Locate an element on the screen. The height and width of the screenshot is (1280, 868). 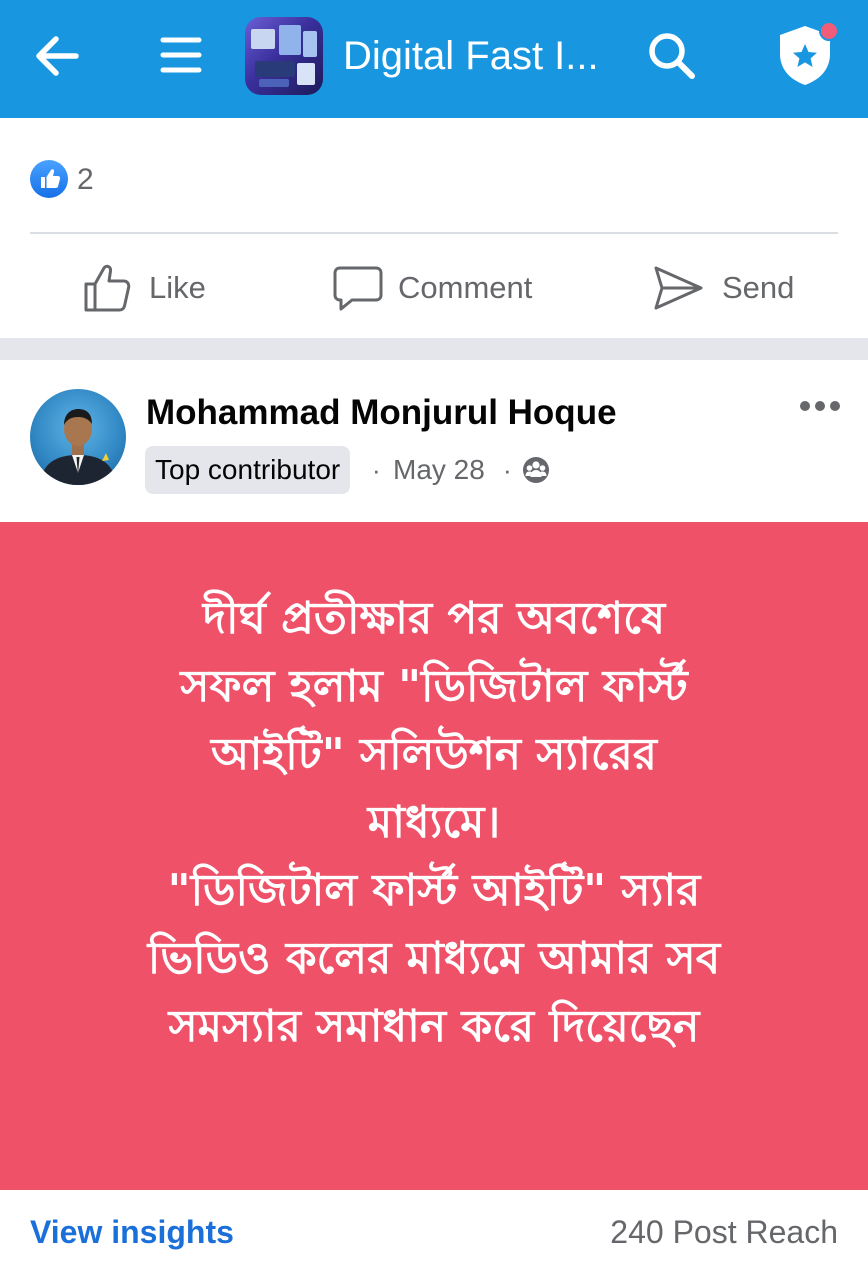
post-text-line: দীর্ঘ প্রতীক্ষার পর অবশেষে is located at coordinates (434, 618).